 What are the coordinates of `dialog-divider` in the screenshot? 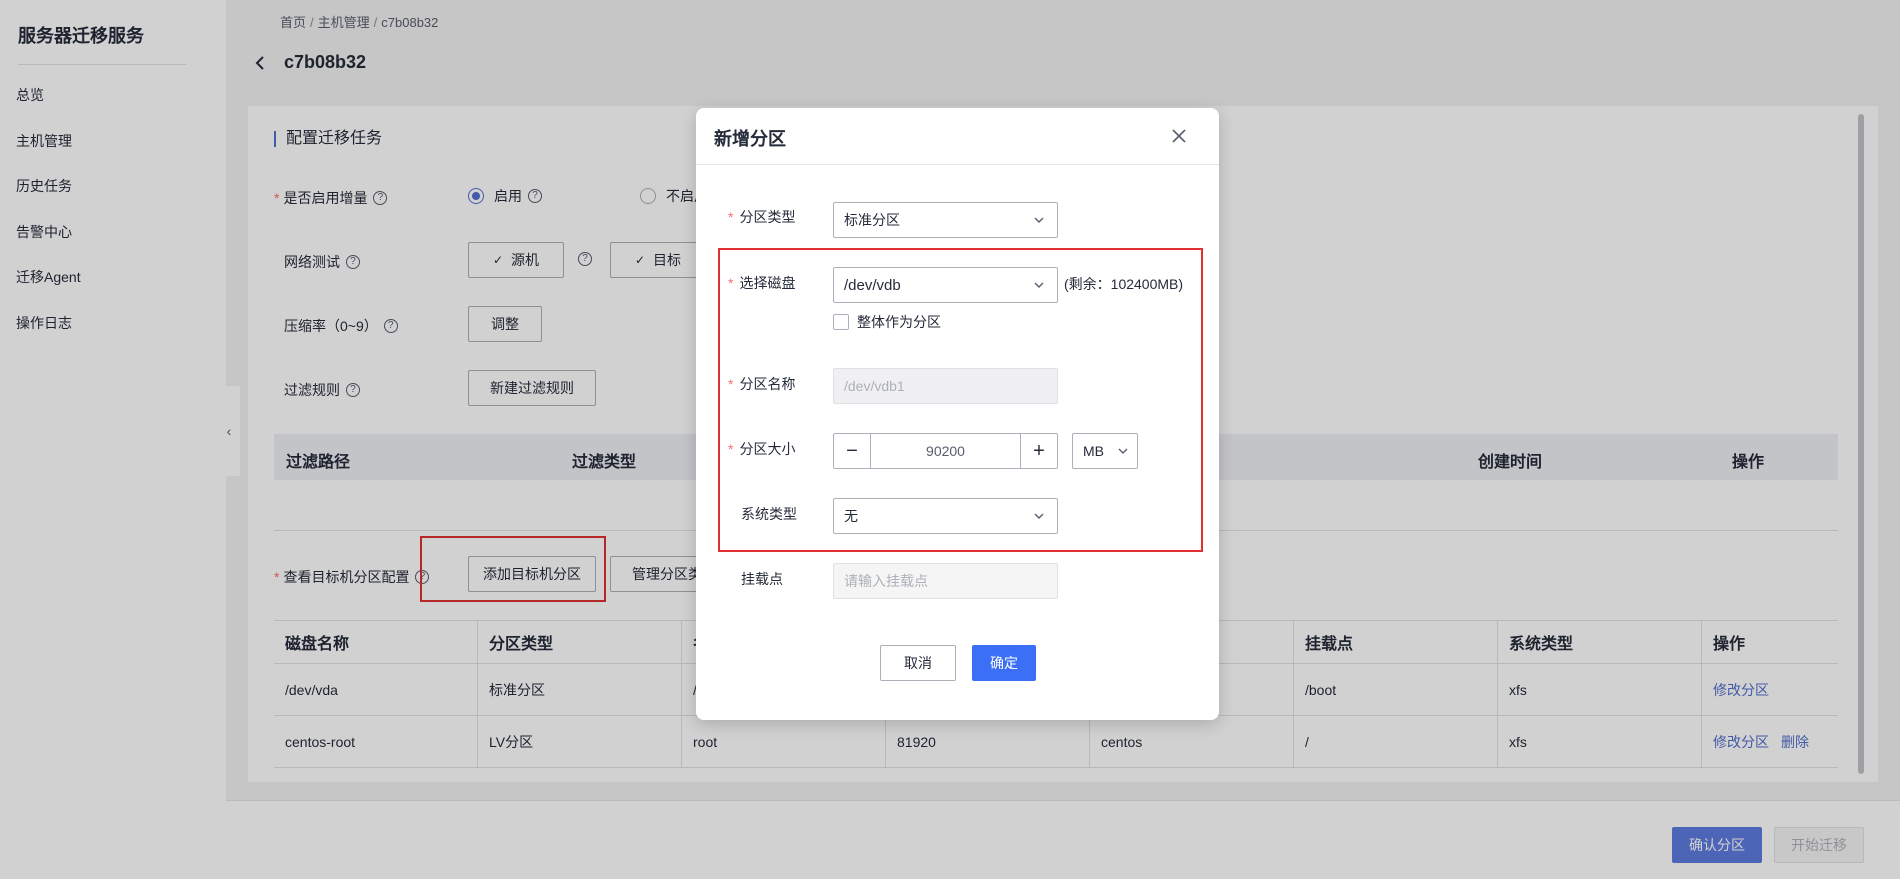 It's located at (957, 164).